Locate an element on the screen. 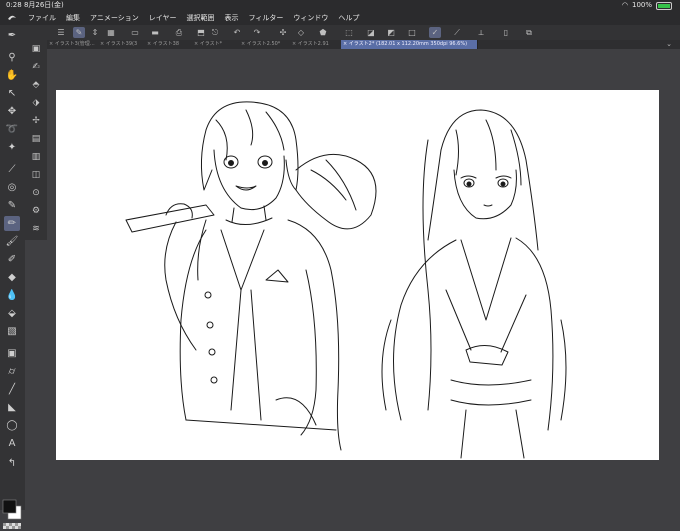 The width and height of the screenshot is (680, 531). snap-ruler-icon: ✓ is located at coordinates (435, 32).